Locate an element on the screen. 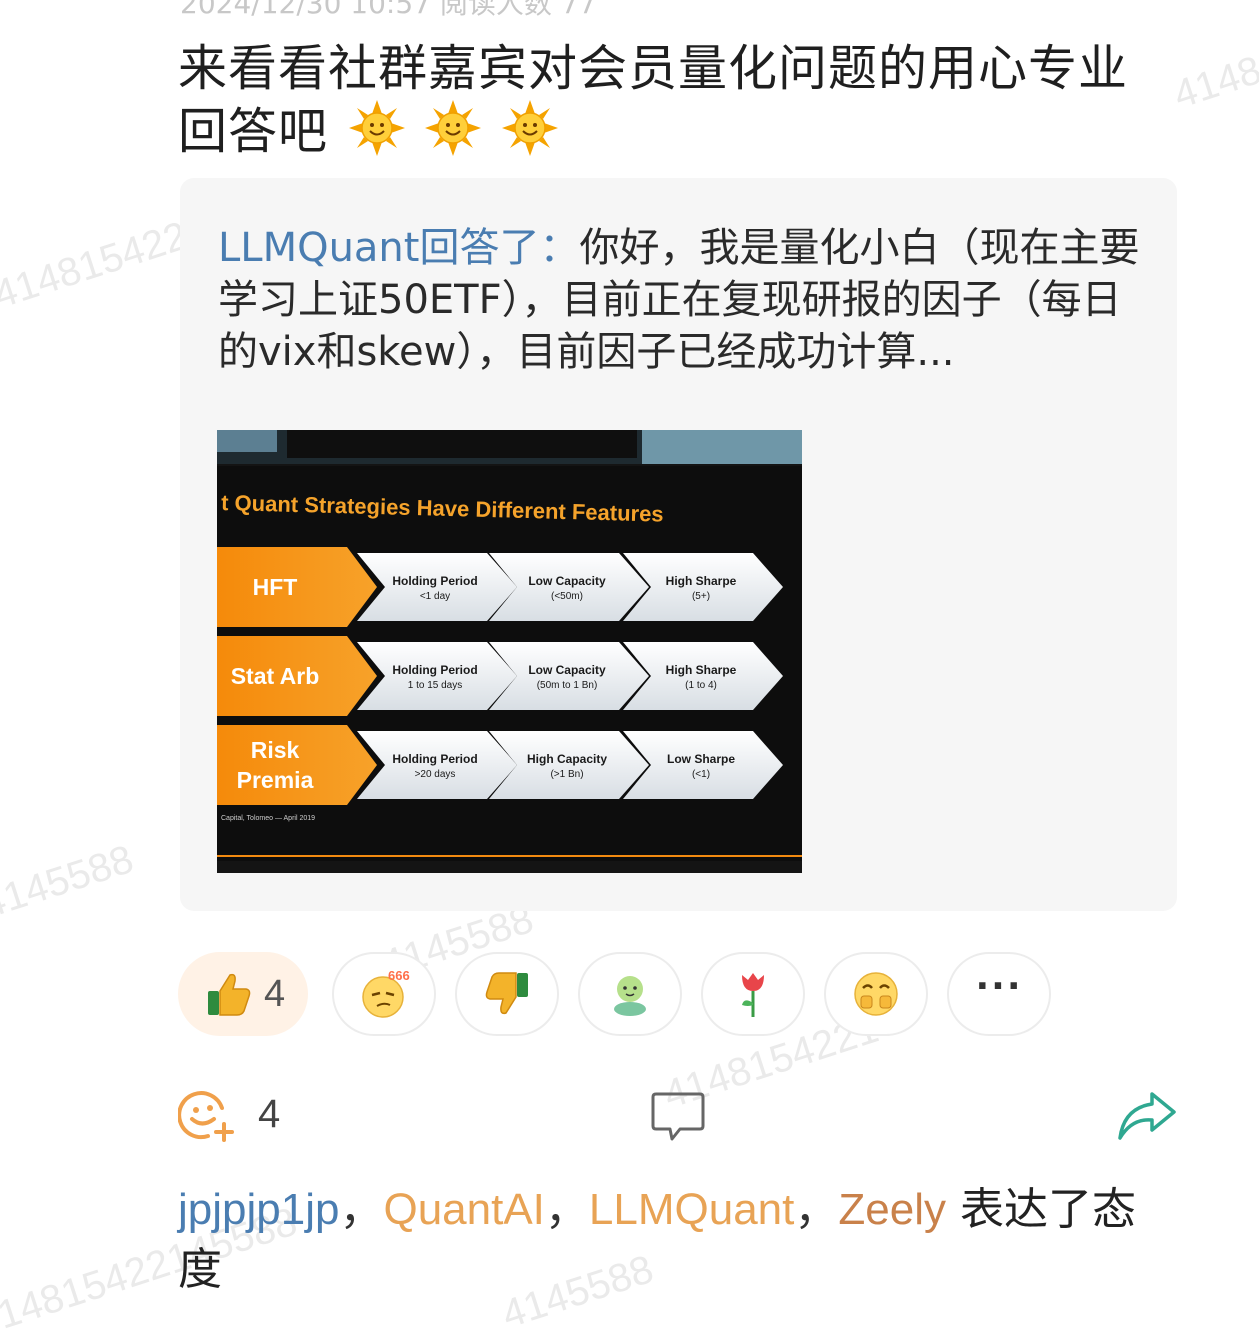  emoji-reaction-count: 4 is located at coordinates (269, 1114).